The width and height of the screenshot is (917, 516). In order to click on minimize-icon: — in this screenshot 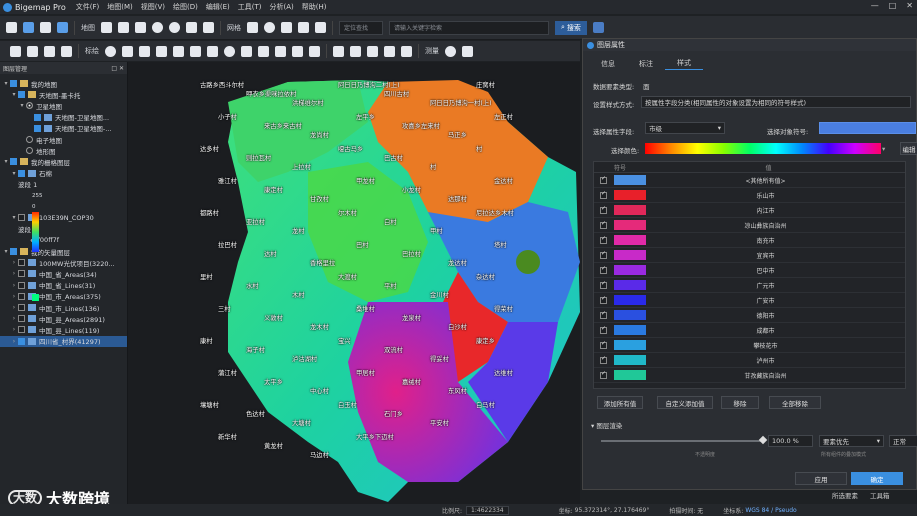, I will do `click(875, 5)`.